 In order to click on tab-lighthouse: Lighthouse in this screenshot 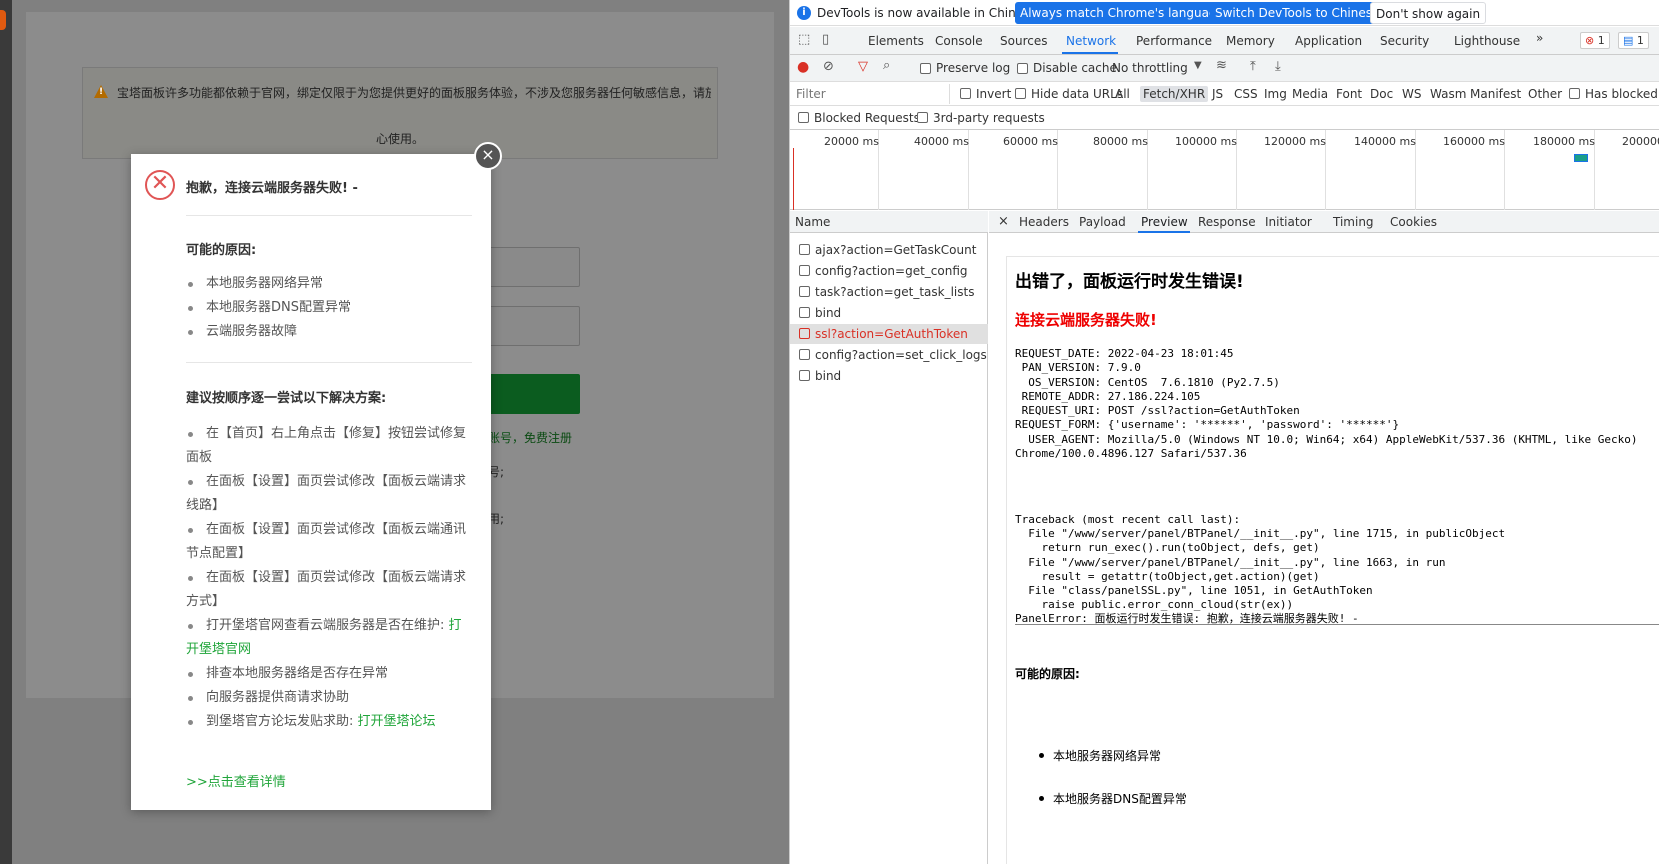, I will do `click(1487, 41)`.